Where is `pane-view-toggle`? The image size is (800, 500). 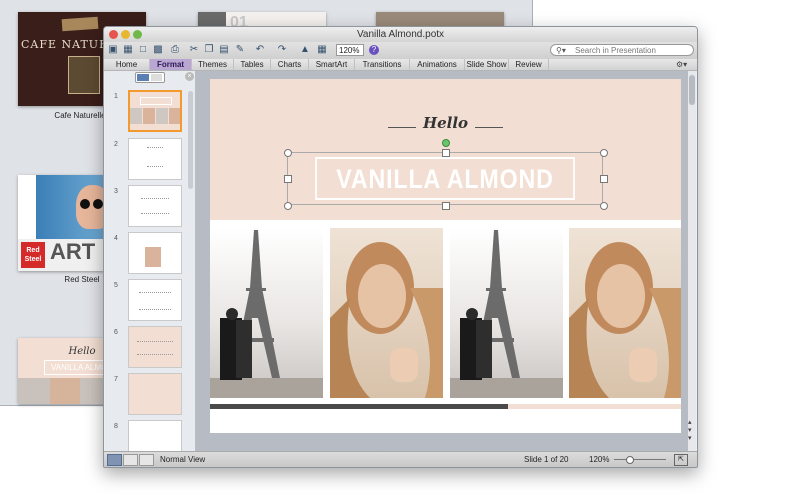
pane-view-toggle is located at coordinates (150, 77).